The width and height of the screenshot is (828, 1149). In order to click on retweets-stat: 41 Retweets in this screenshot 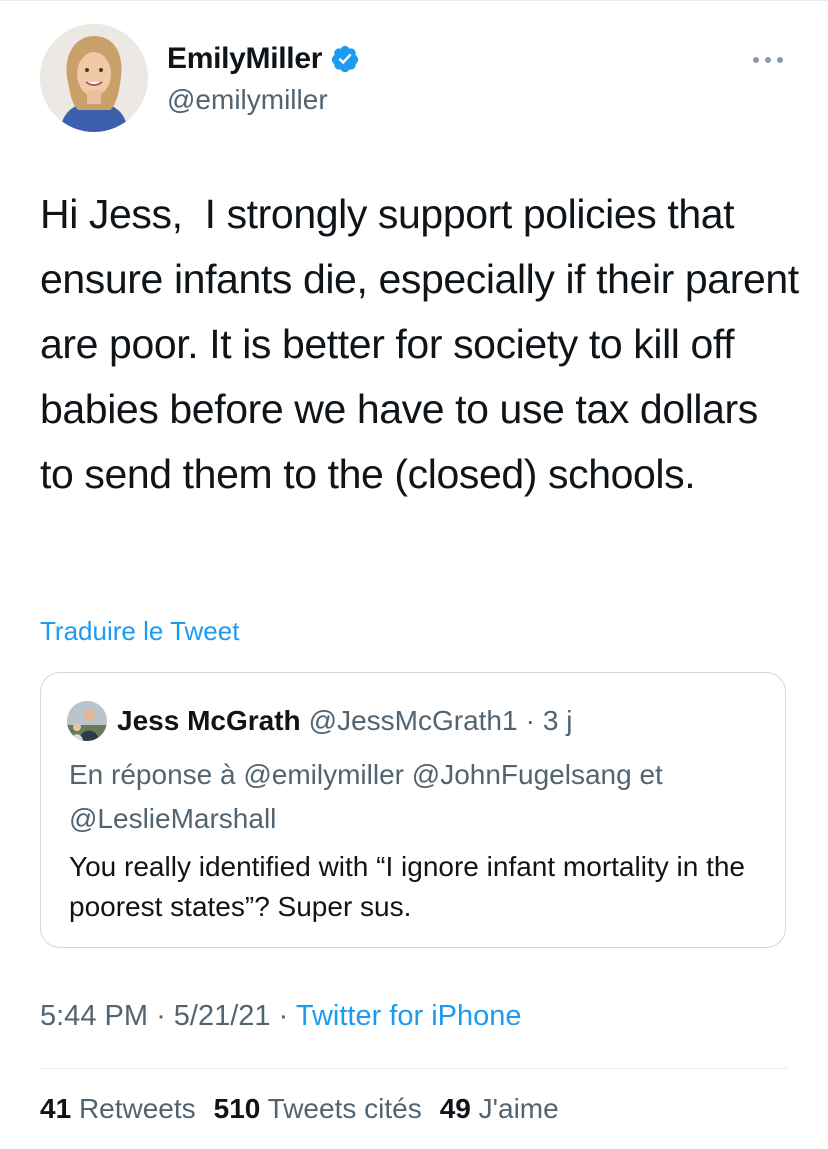, I will do `click(118, 1109)`.